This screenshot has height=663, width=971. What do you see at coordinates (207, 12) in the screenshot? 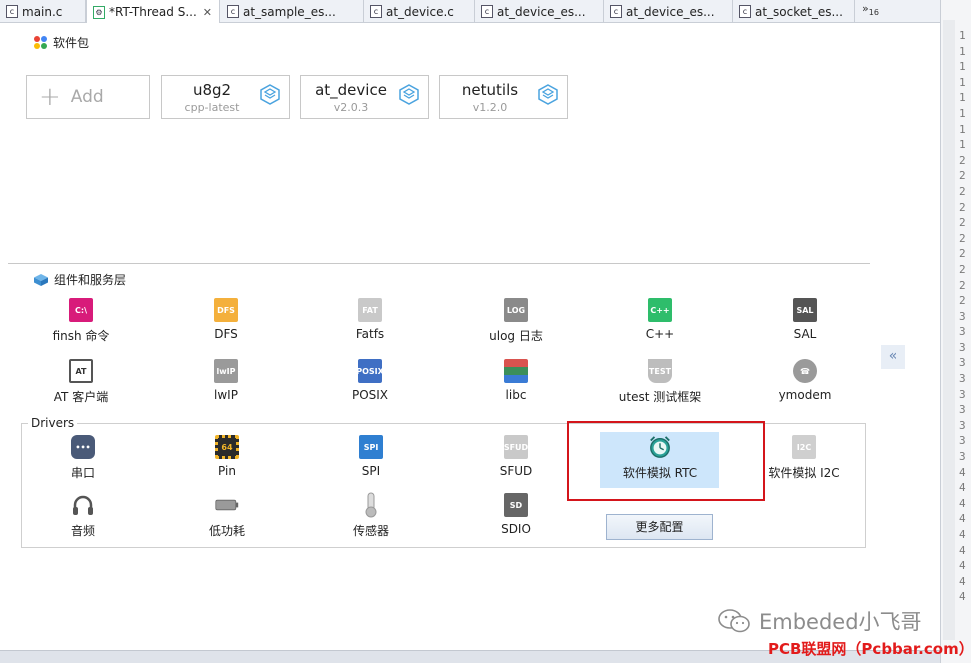
I see `close-icon: ✕` at bounding box center [207, 12].